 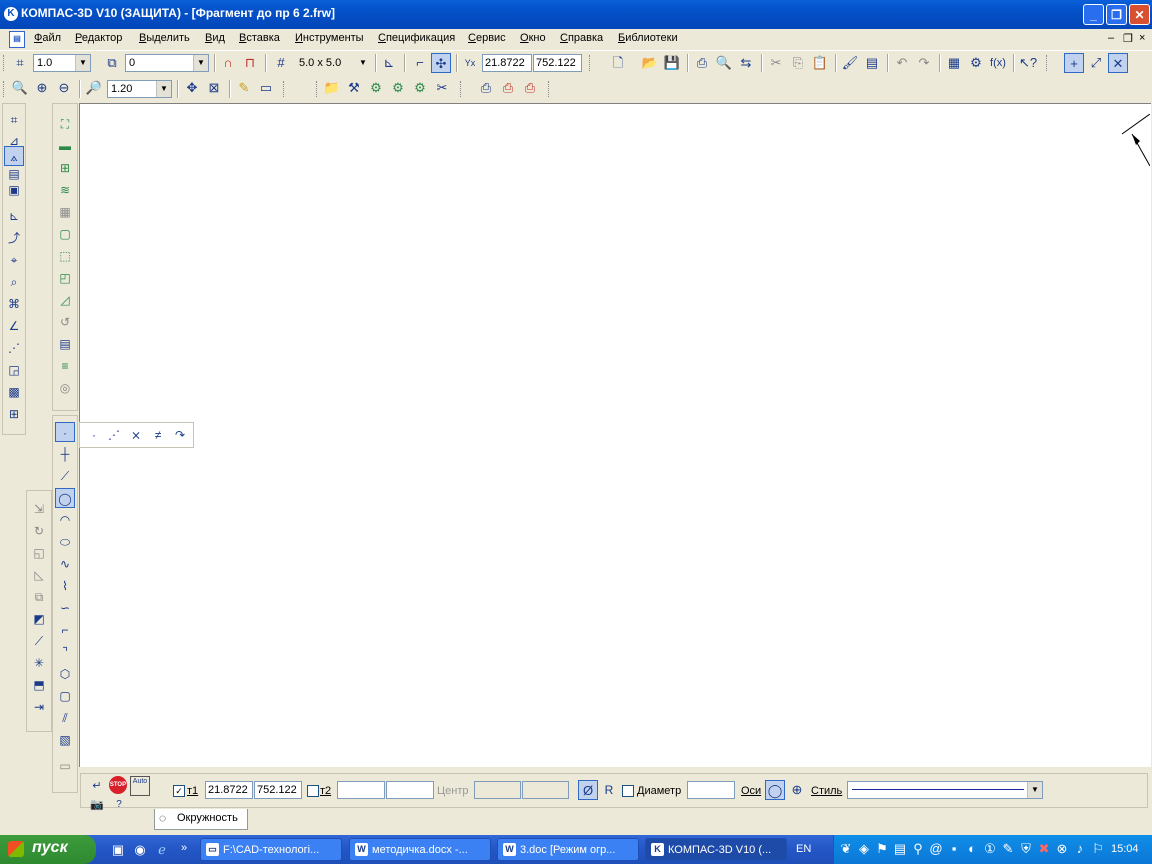 I want to click on segment-icon: ⟋, so click(x=65, y=476).